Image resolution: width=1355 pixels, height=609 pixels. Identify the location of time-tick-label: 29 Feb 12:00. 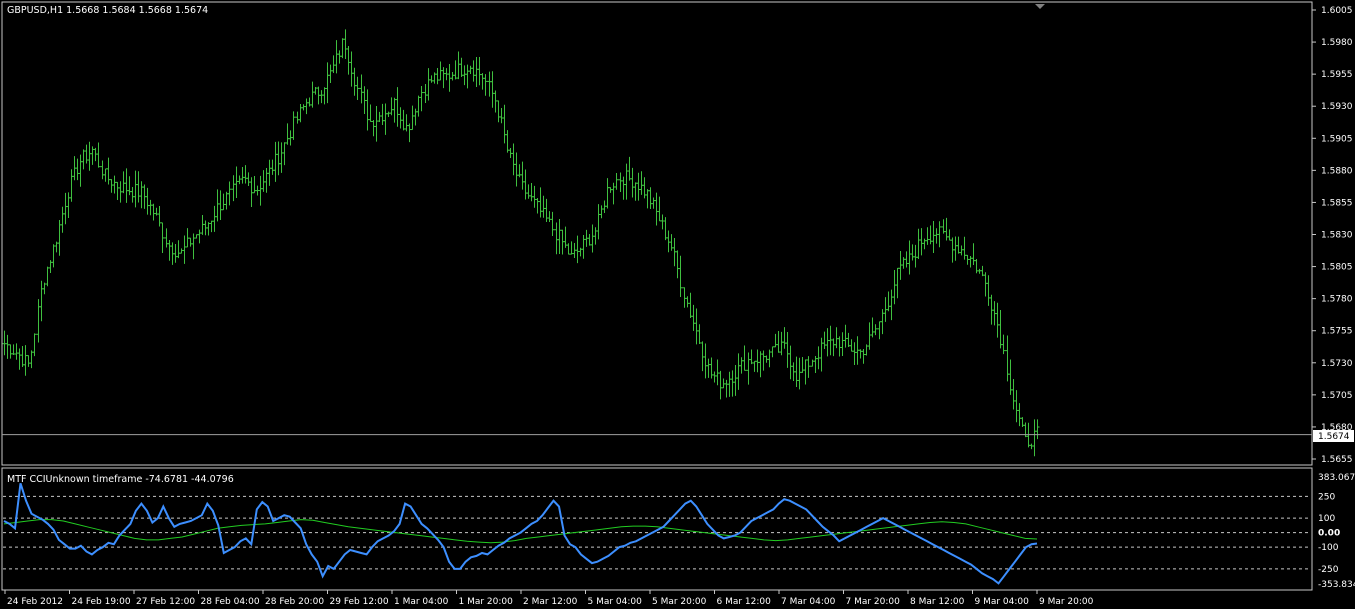
(359, 602).